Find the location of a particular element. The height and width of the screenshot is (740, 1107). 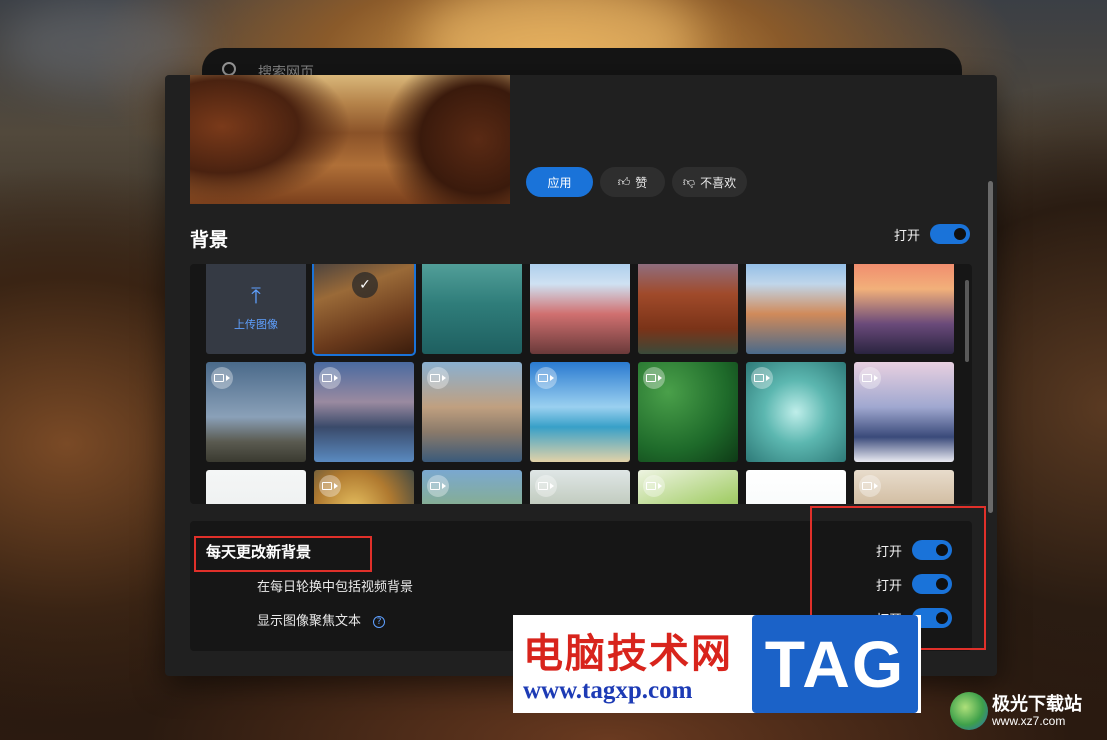

background-thumbnail-pier-sunset is located at coordinates (904, 309).